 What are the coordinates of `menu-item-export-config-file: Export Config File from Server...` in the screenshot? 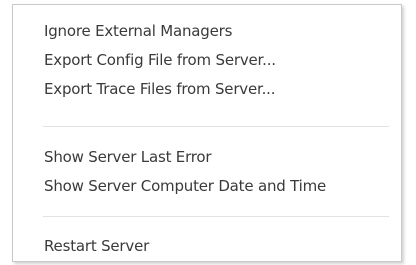 It's located at (160, 60).